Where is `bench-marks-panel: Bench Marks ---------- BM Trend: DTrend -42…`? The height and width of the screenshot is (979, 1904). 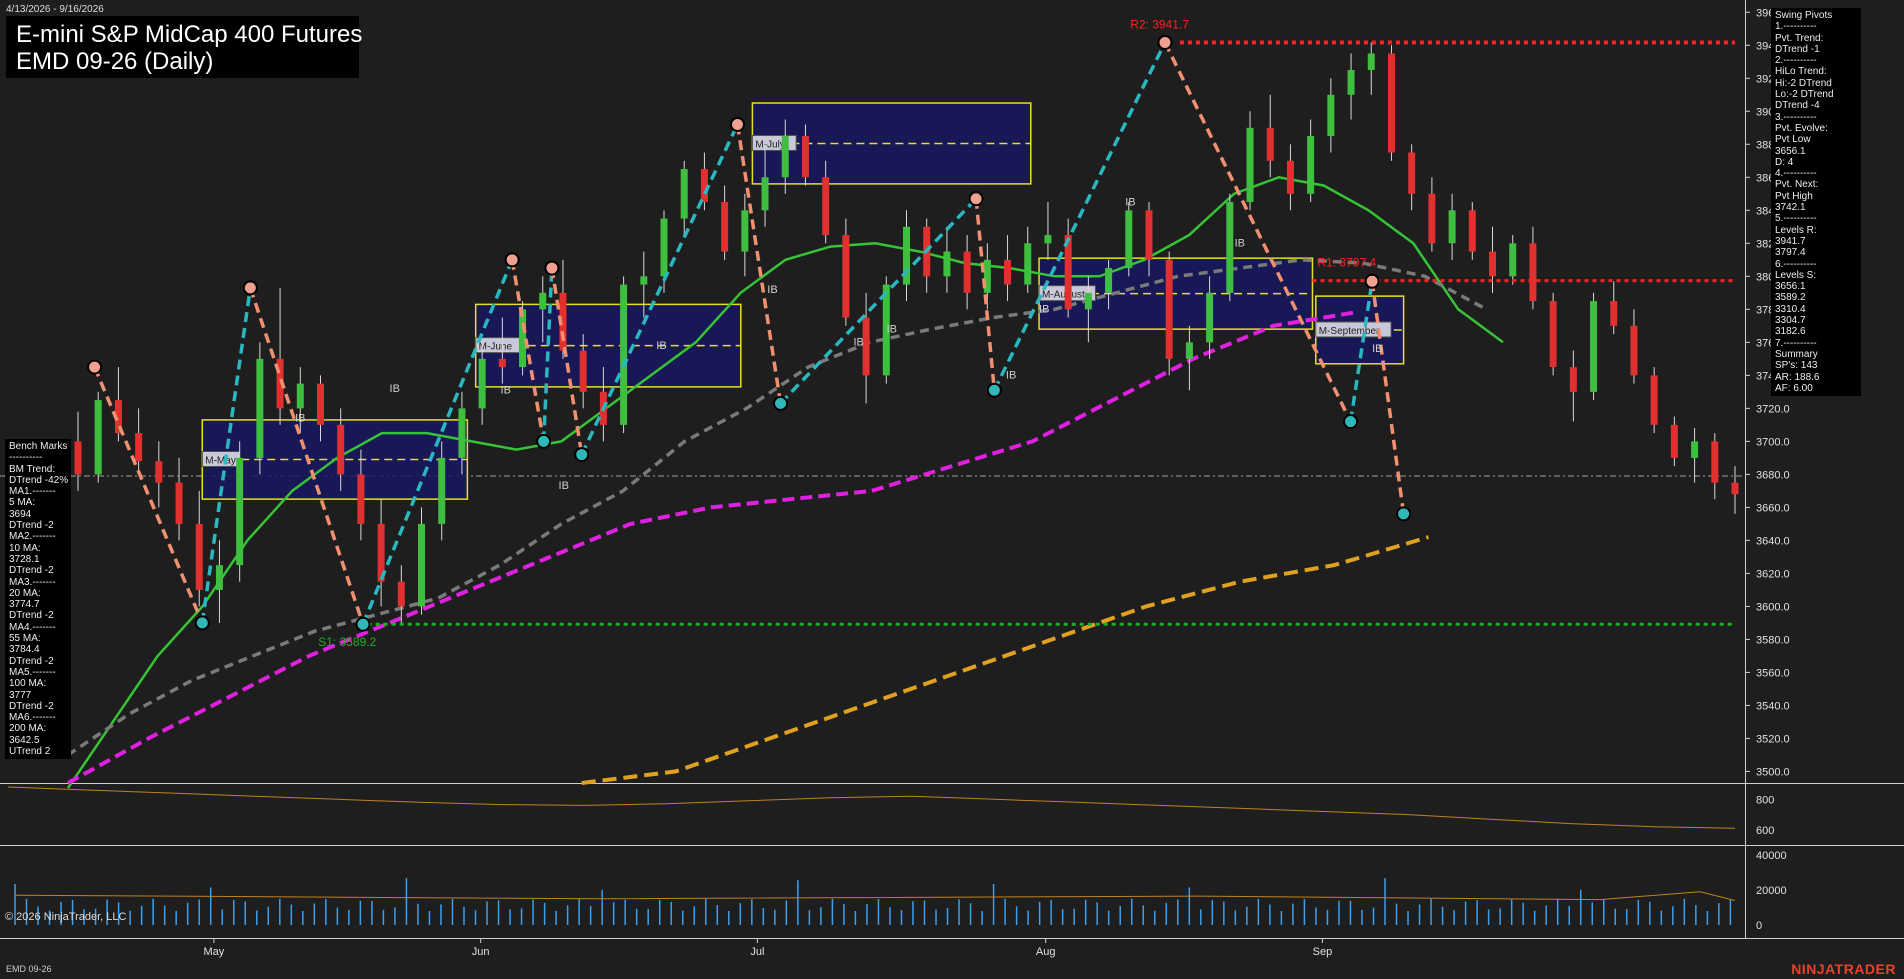
bench-marks-panel: Bench Marks ---------- BM Trend: DTrend -42… is located at coordinates (38, 599).